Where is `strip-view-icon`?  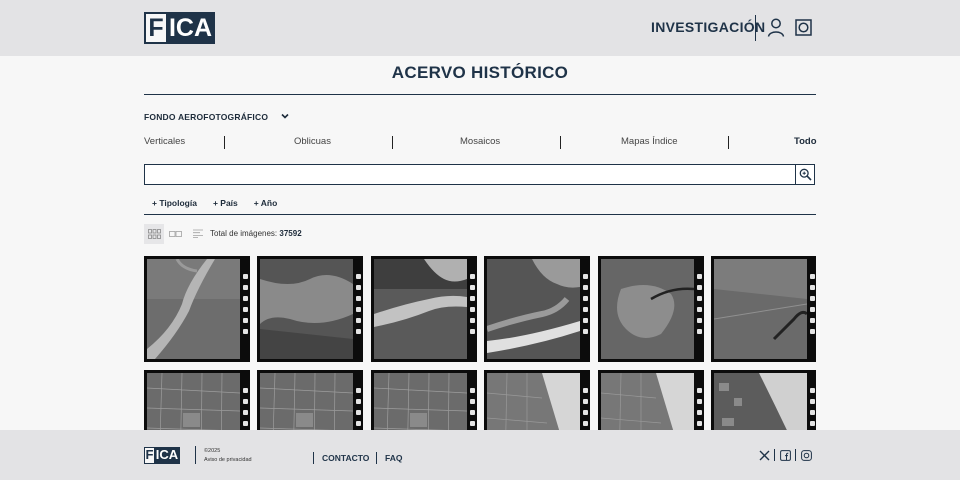
strip-view-icon is located at coordinates (175, 234).